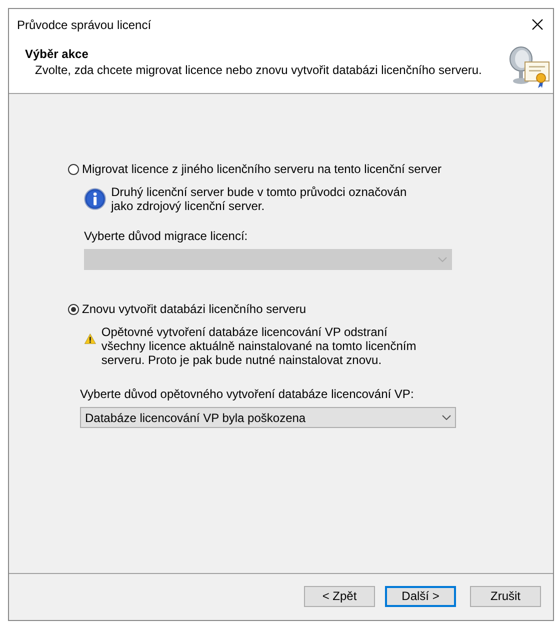  I want to click on wizard-button: Zrušit, so click(505, 596).